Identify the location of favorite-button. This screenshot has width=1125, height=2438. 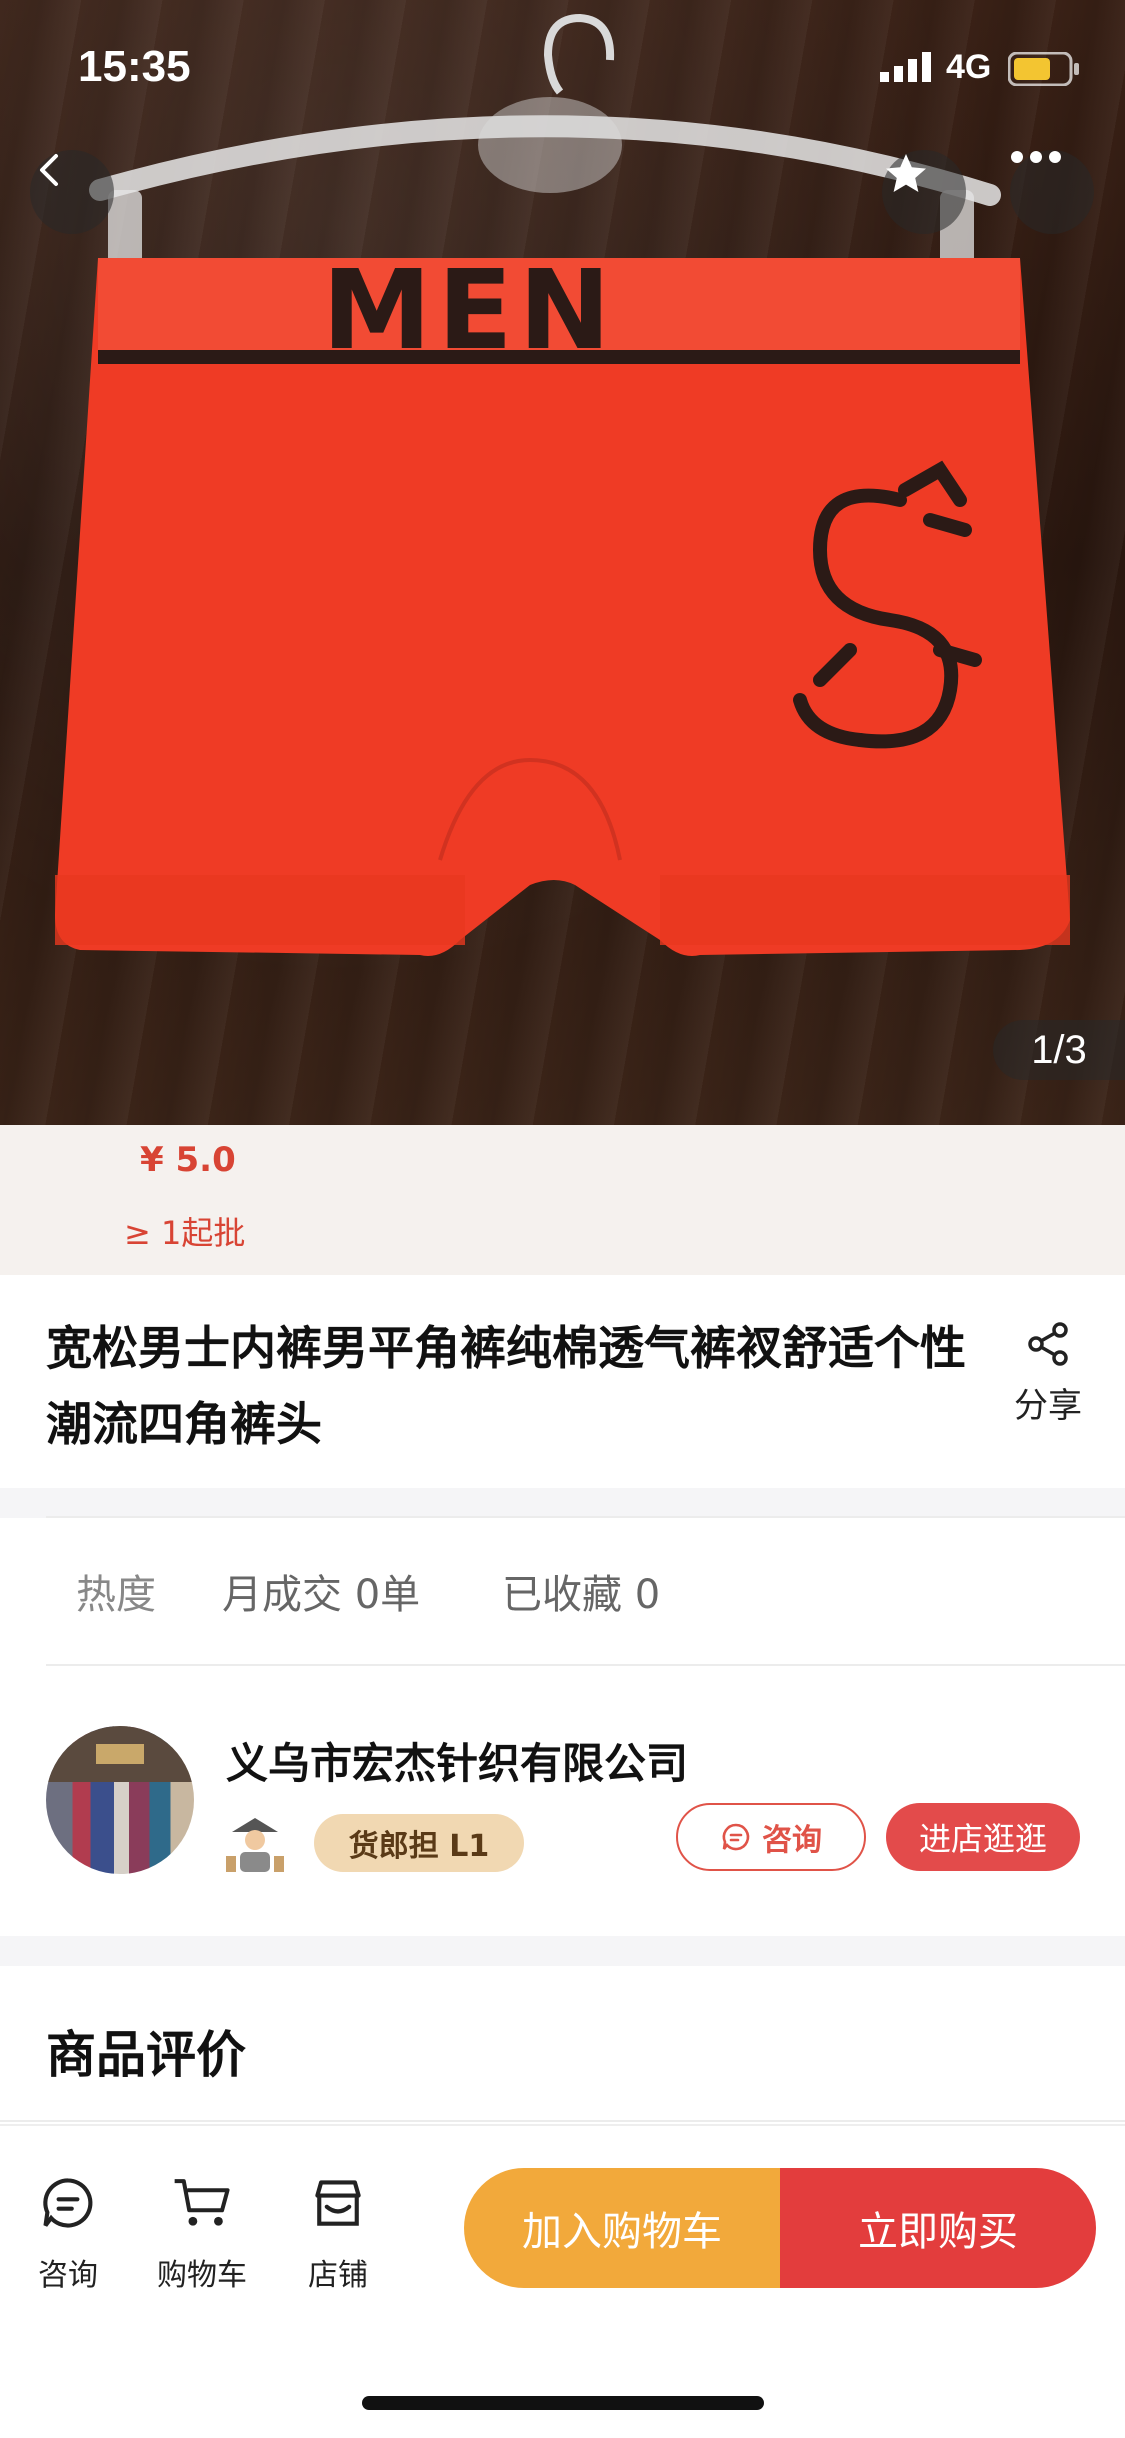
(924, 192).